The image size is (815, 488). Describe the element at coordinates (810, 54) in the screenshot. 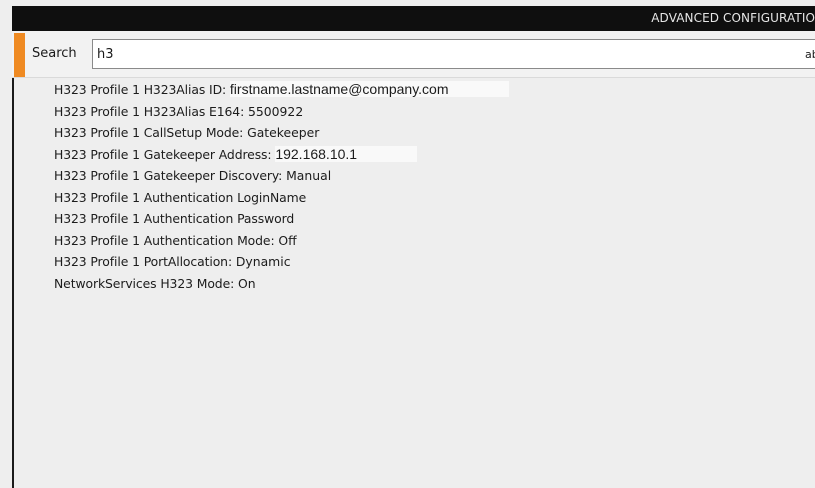

I see `input-mode-indicator: ab` at that location.